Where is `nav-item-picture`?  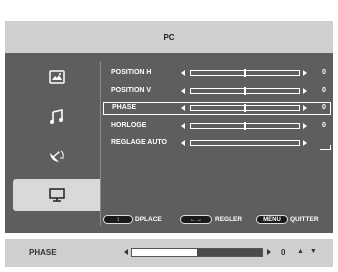 nav-item-picture is located at coordinates (57, 77).